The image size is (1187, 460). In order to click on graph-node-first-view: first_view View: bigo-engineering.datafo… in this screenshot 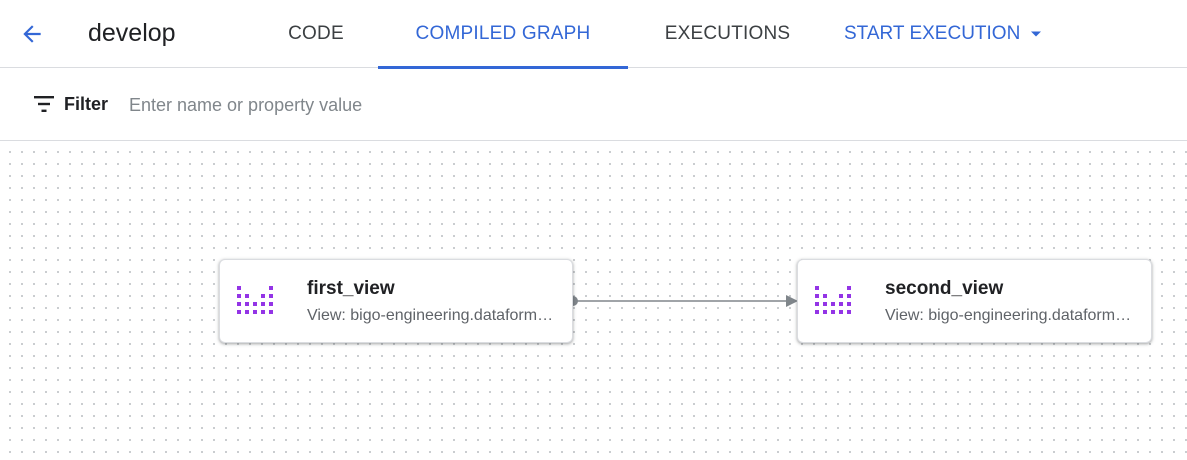, I will do `click(396, 301)`.